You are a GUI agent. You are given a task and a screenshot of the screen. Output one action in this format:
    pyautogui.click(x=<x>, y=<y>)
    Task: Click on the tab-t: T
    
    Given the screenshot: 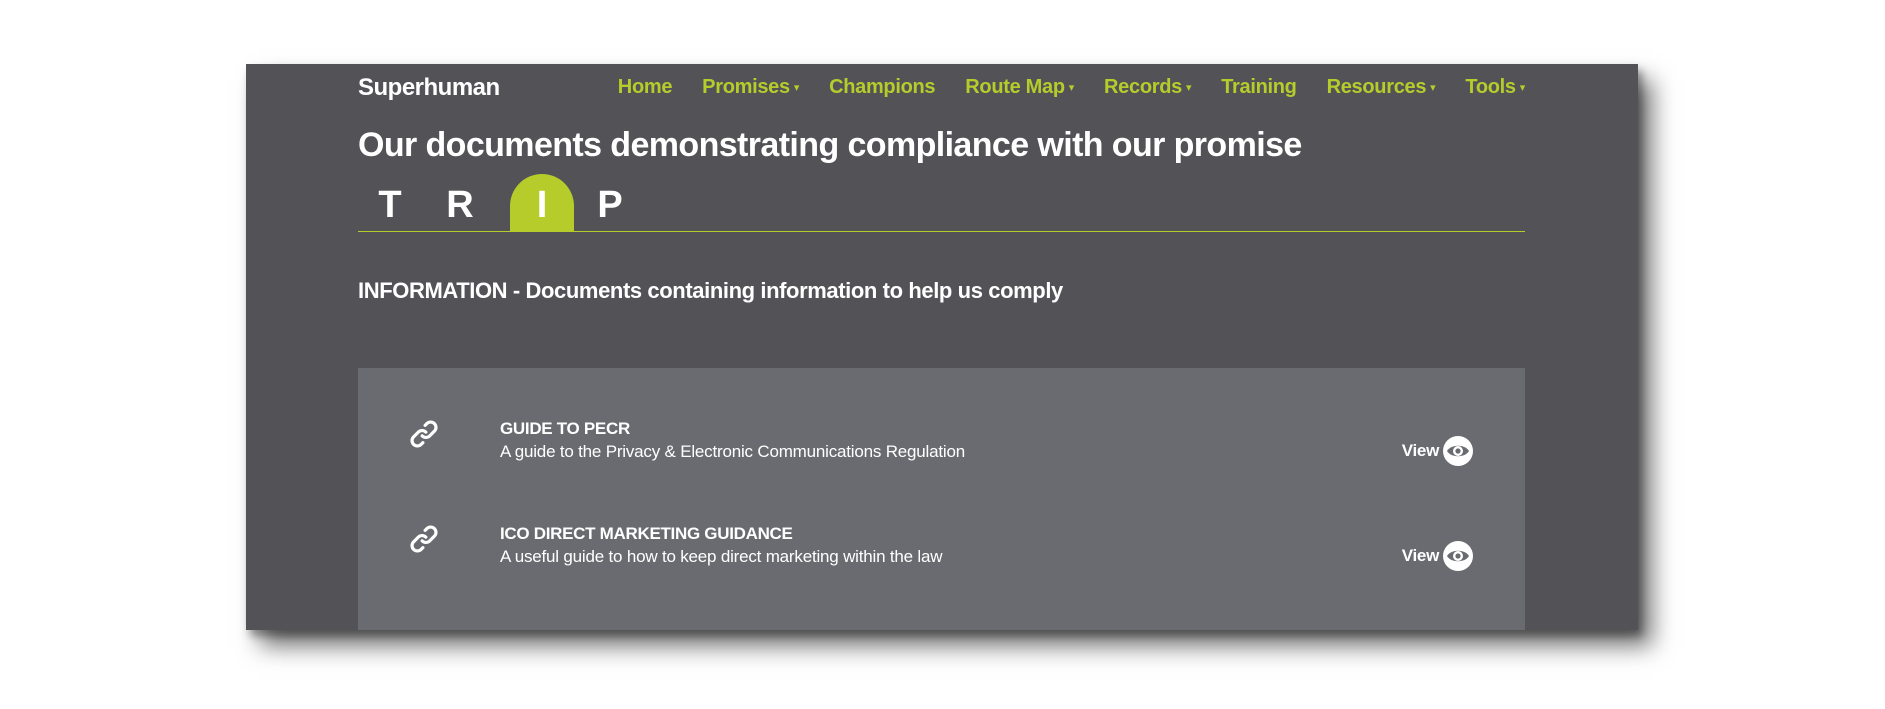 What is the action you would take?
    pyautogui.click(x=390, y=202)
    